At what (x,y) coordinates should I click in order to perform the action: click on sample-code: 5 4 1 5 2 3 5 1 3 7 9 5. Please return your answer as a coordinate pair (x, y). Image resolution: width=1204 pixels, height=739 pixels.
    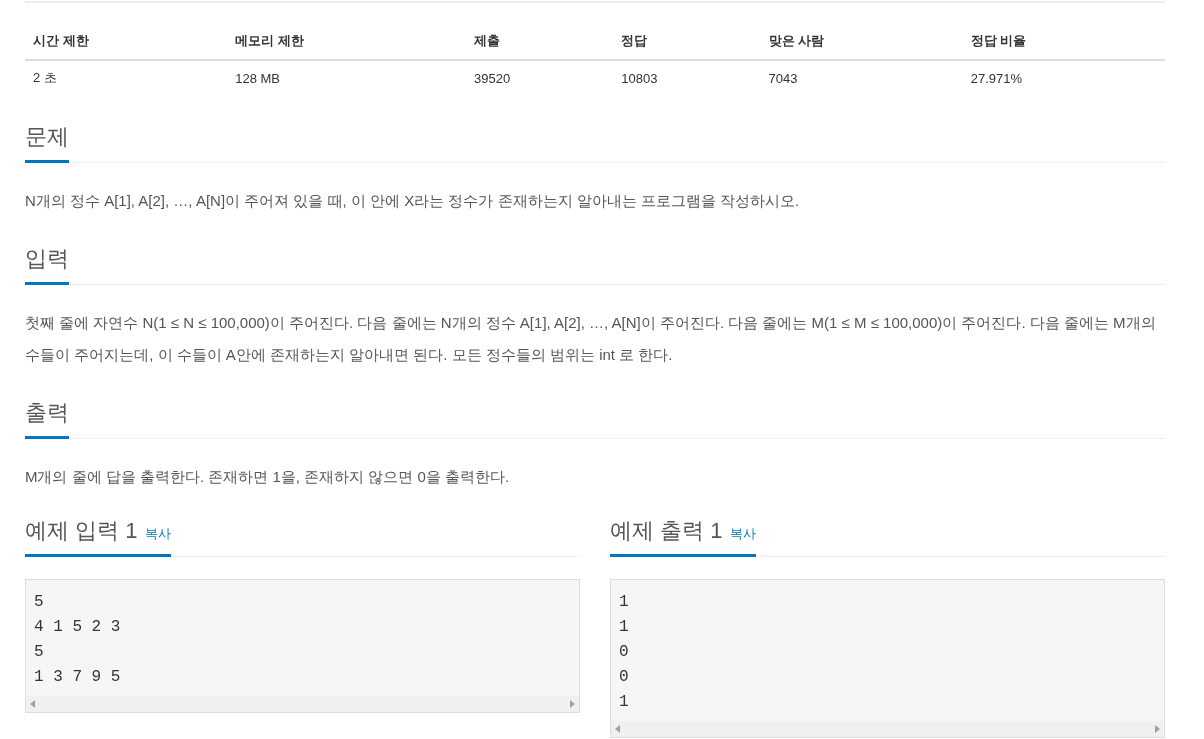
    Looking at the image, I should click on (77, 640).